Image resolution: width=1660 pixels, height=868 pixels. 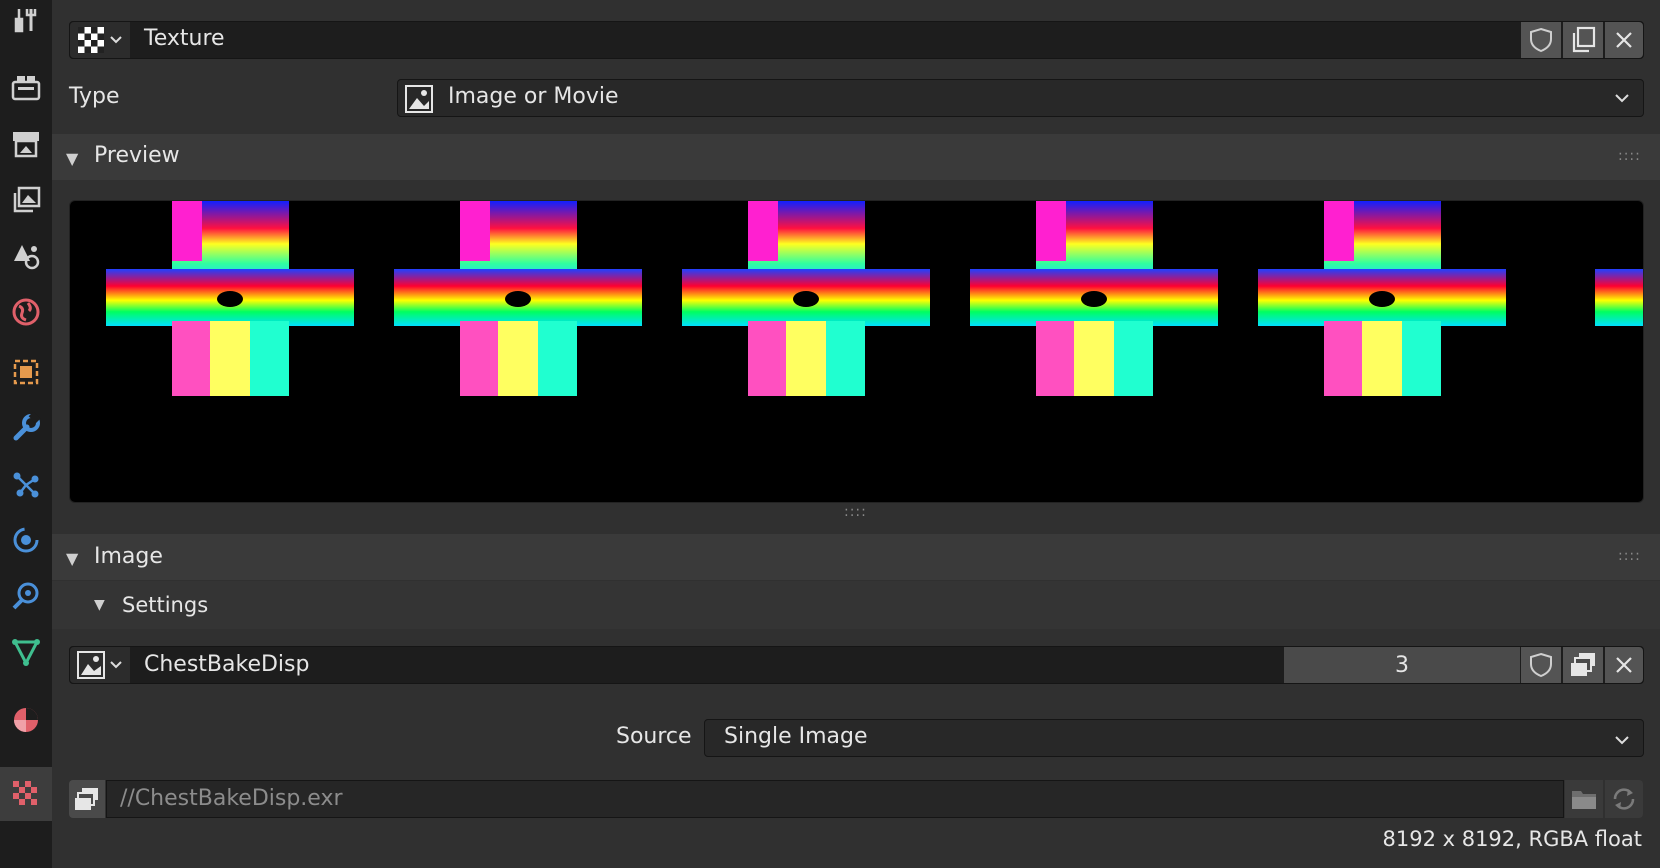 I want to click on package-icon, so click(x=86, y=799).